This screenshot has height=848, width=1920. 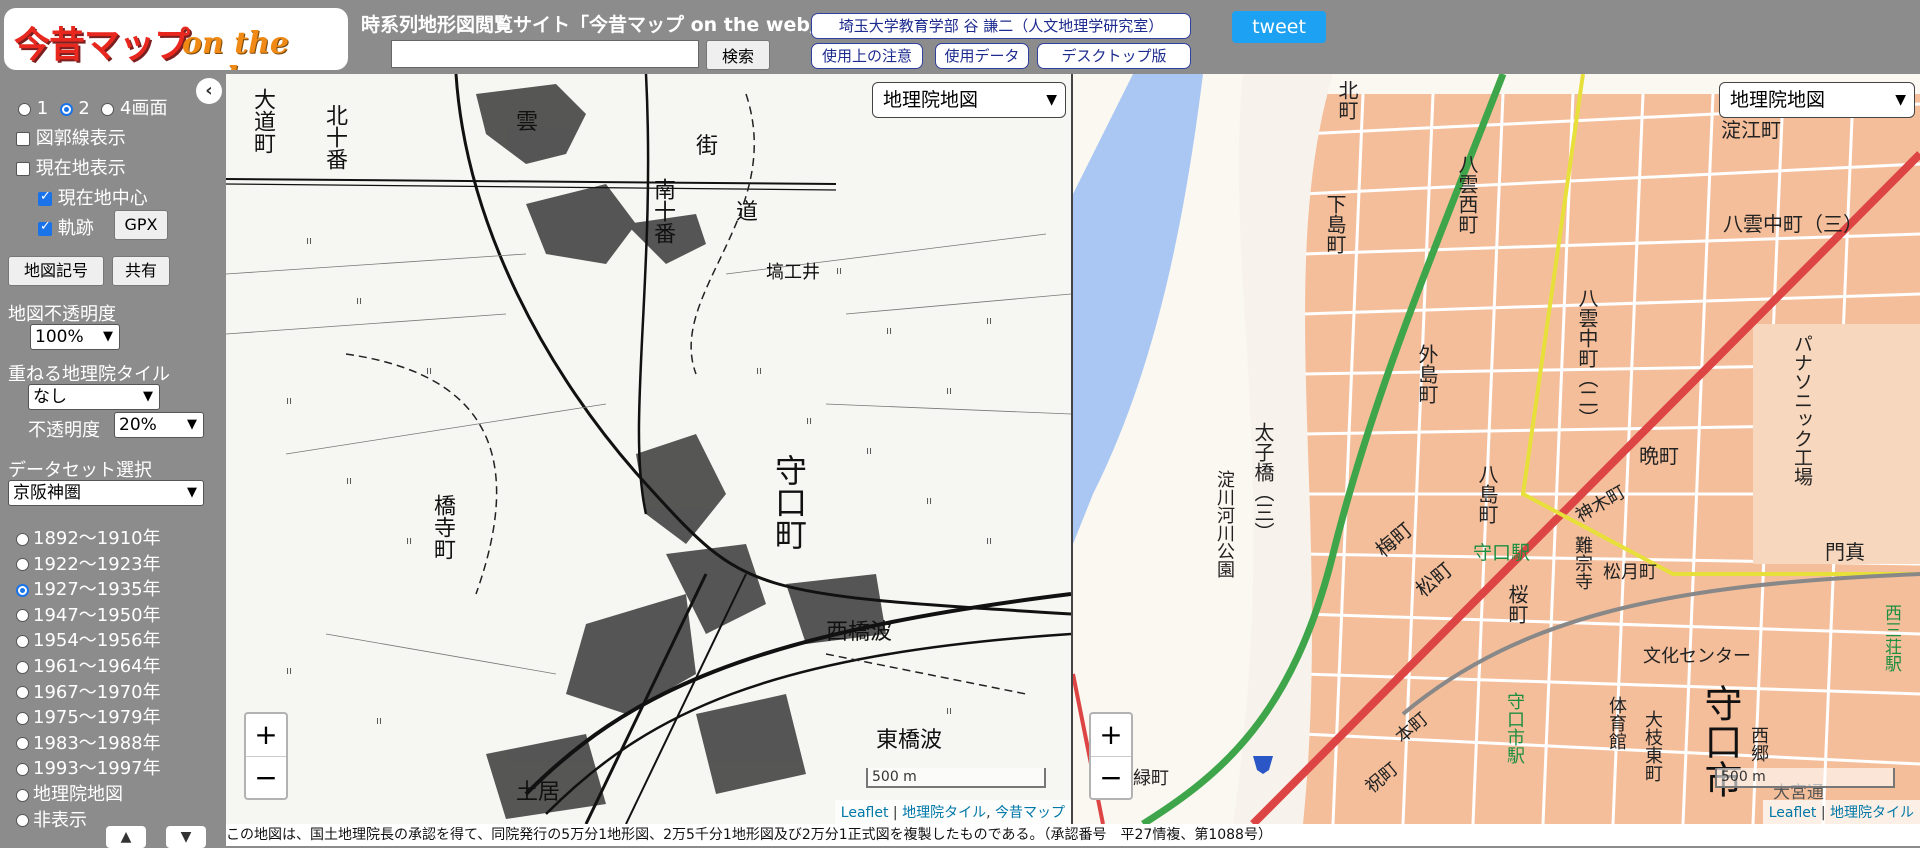 I want to click on map-label: 淀川河川公園, so click(x=1224, y=524).